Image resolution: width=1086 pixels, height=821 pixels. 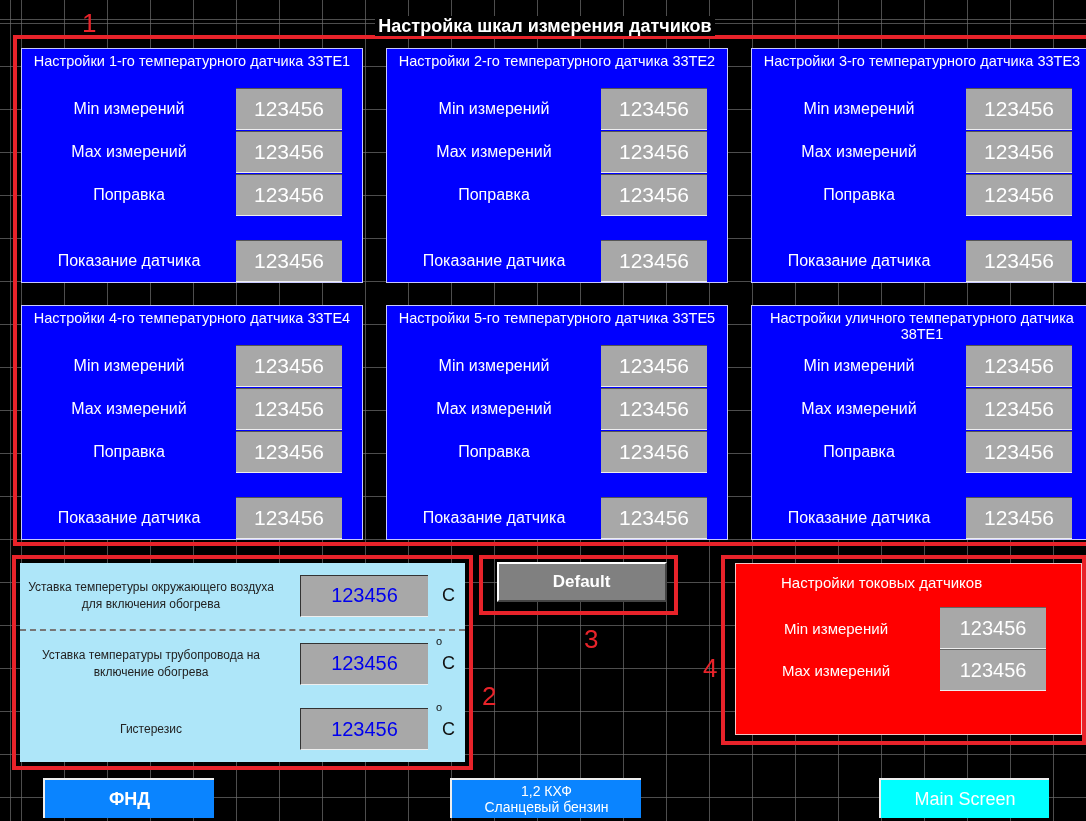 What do you see at coordinates (128, 798) in the screenshot?
I see `nav-button: ФНД` at bounding box center [128, 798].